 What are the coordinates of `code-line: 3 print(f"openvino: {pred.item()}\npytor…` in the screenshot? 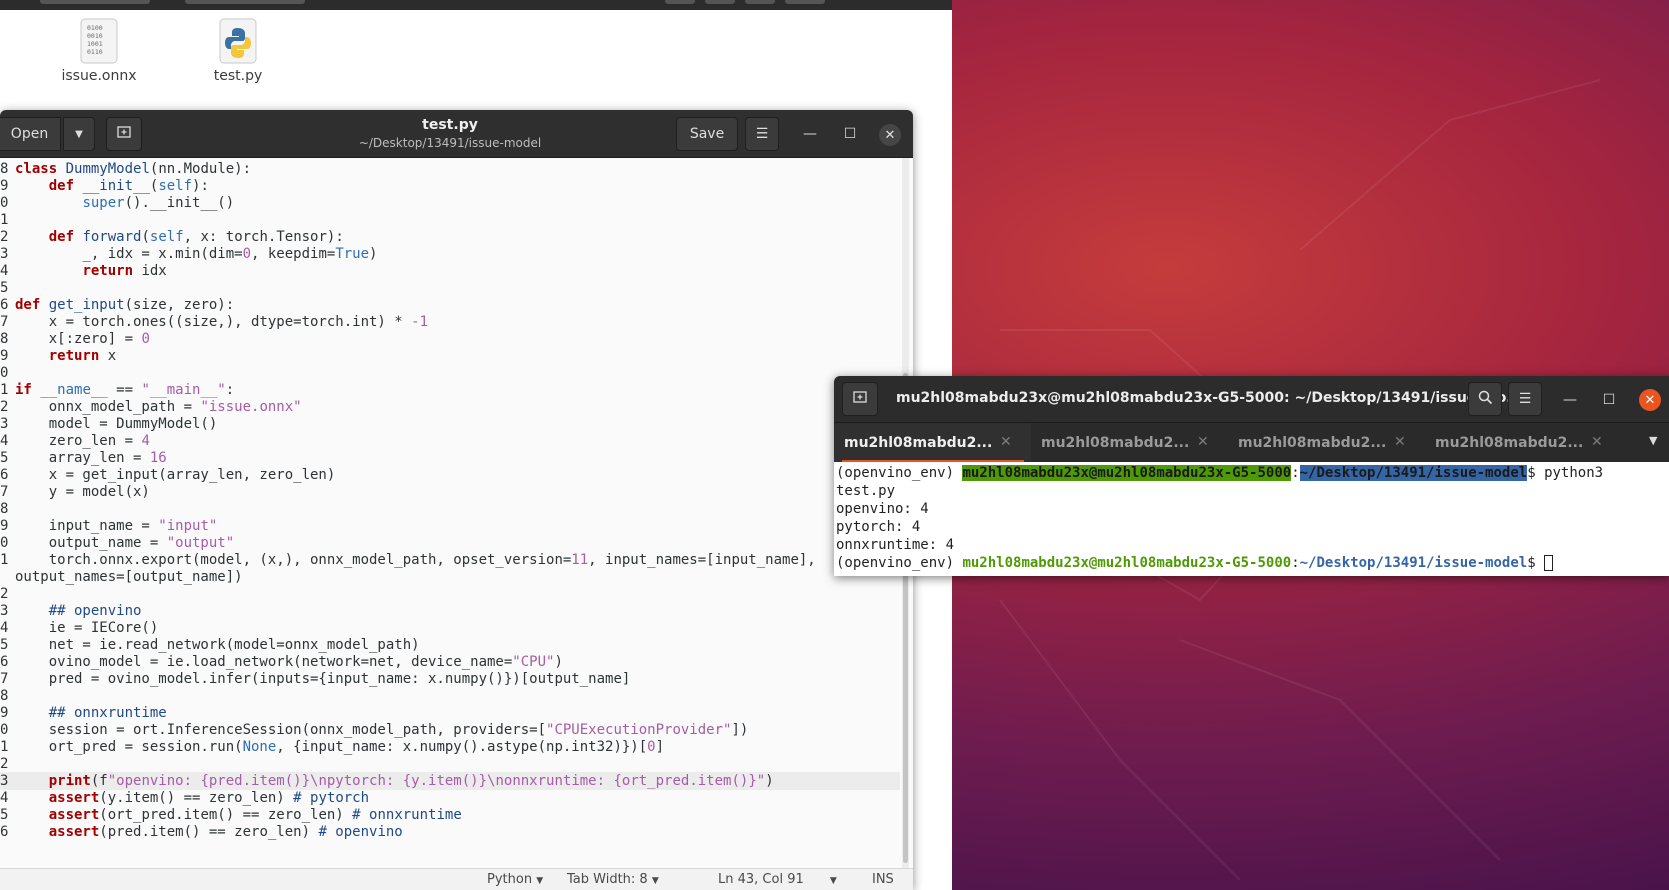 It's located at (450, 781).